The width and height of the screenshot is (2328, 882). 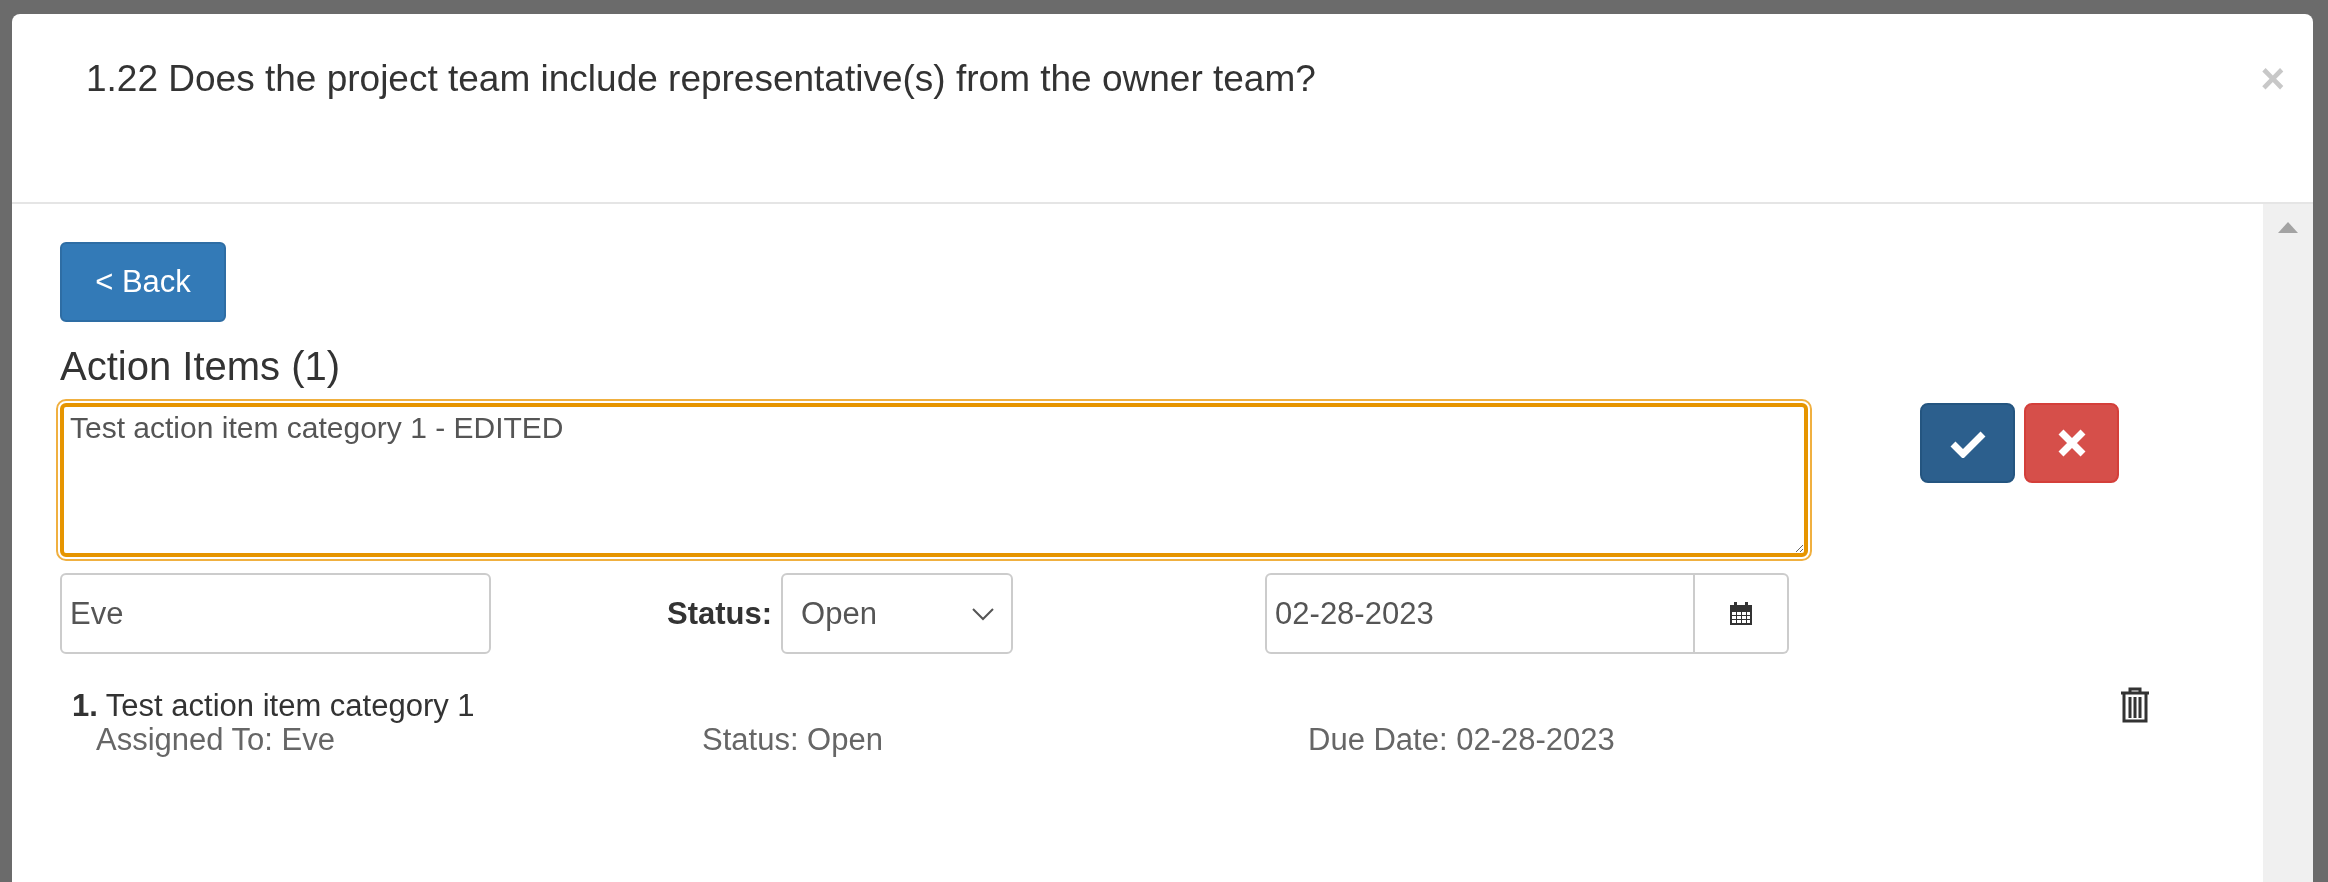 I want to click on section-heading: Action Items (1), so click(x=201, y=366).